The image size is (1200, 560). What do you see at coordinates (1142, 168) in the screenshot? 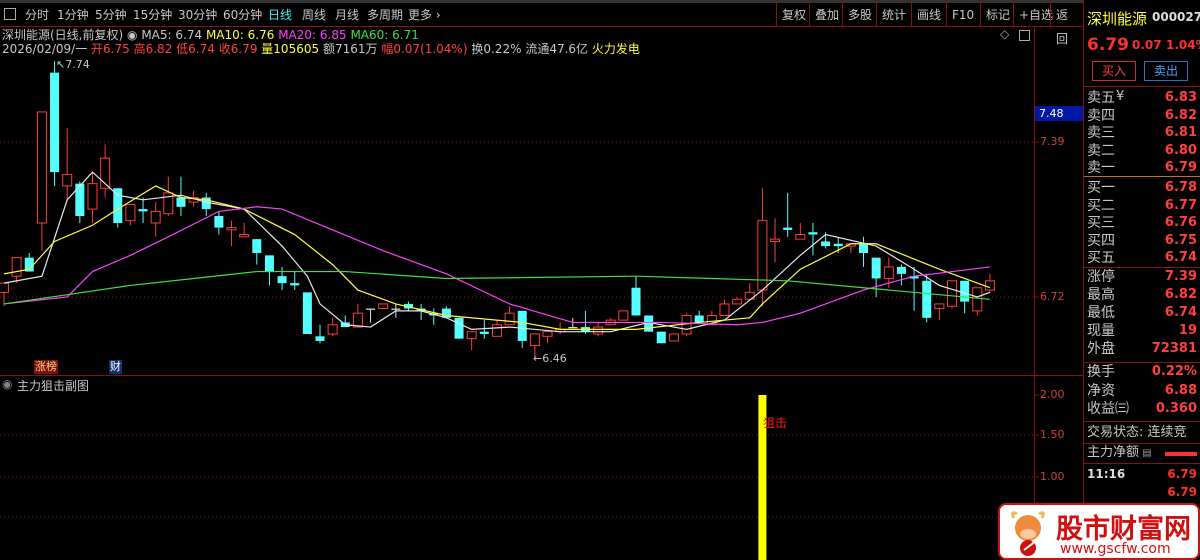
I see `quote-row: 卖一 6.79` at bounding box center [1142, 168].